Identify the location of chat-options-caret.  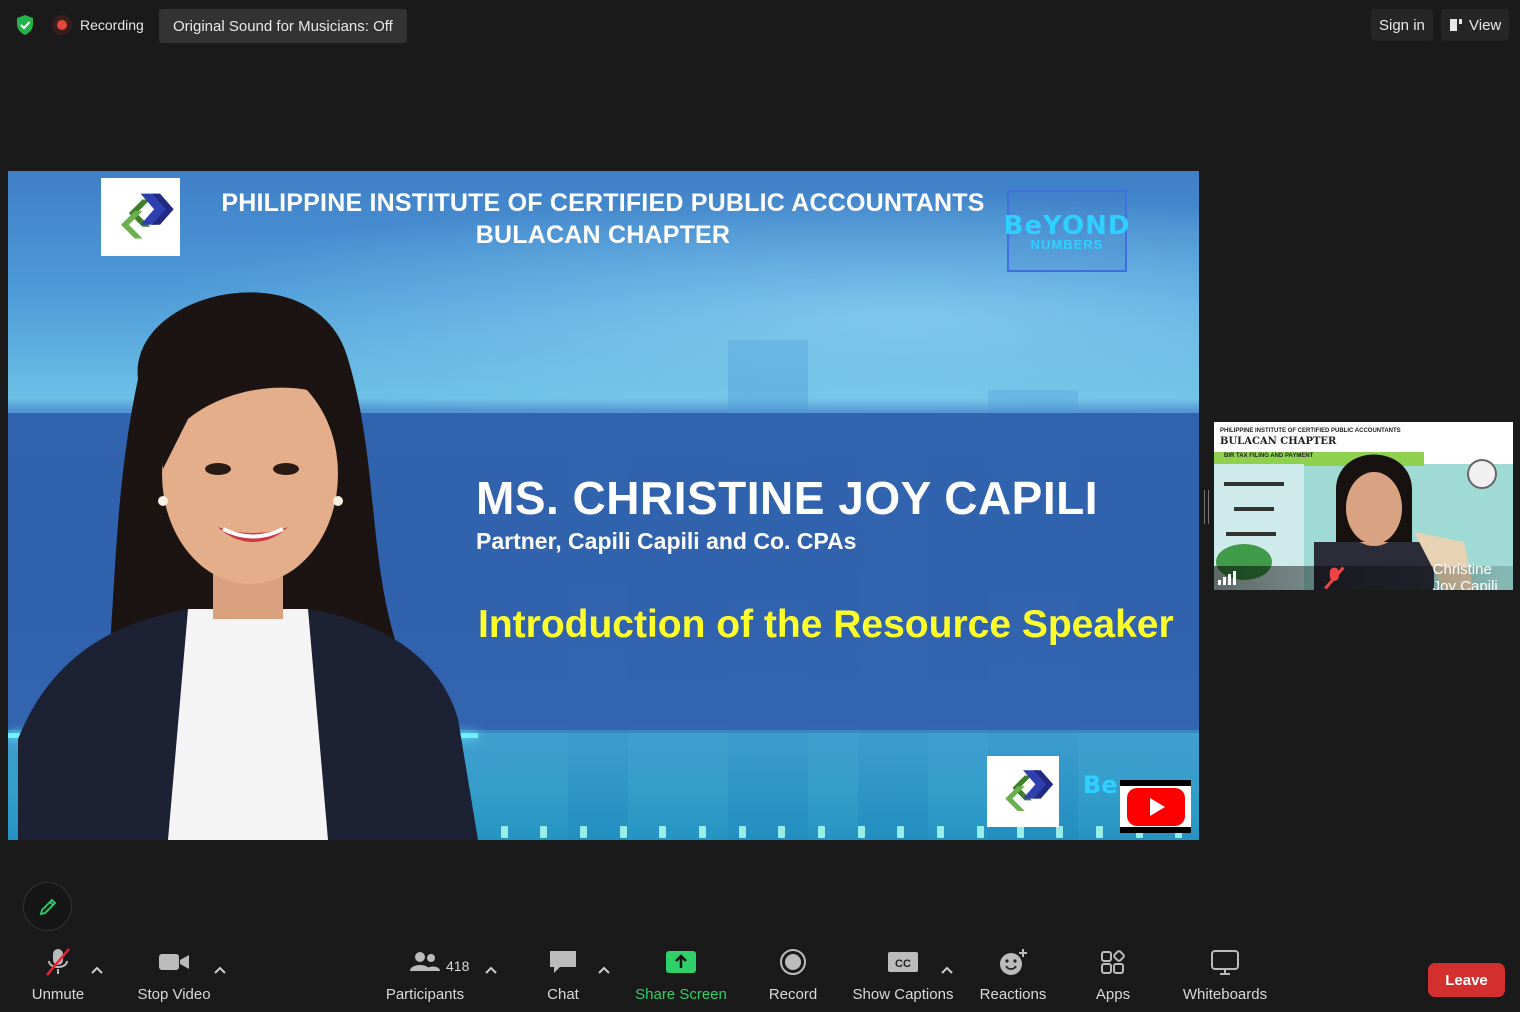
(604, 968).